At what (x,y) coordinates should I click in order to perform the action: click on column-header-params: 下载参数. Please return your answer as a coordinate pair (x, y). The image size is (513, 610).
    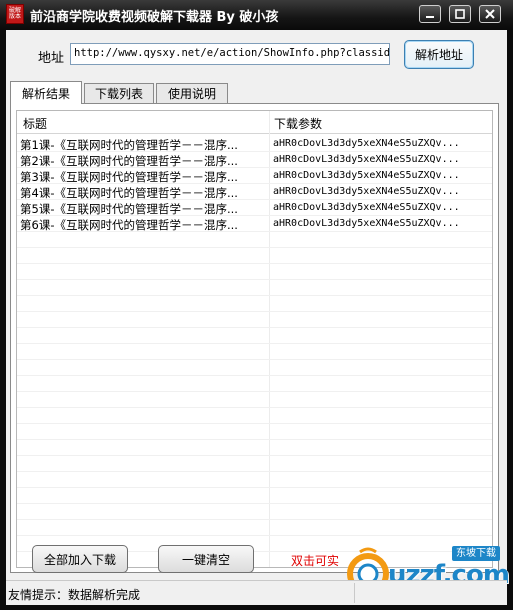
    Looking at the image, I should click on (298, 123).